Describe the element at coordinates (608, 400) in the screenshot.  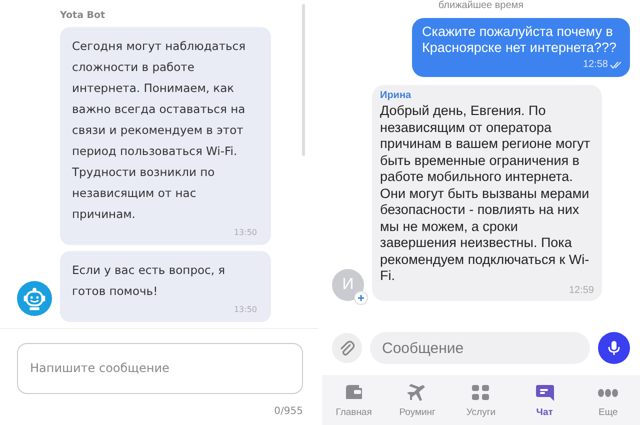
I see `nav-tab: Еще` at that location.